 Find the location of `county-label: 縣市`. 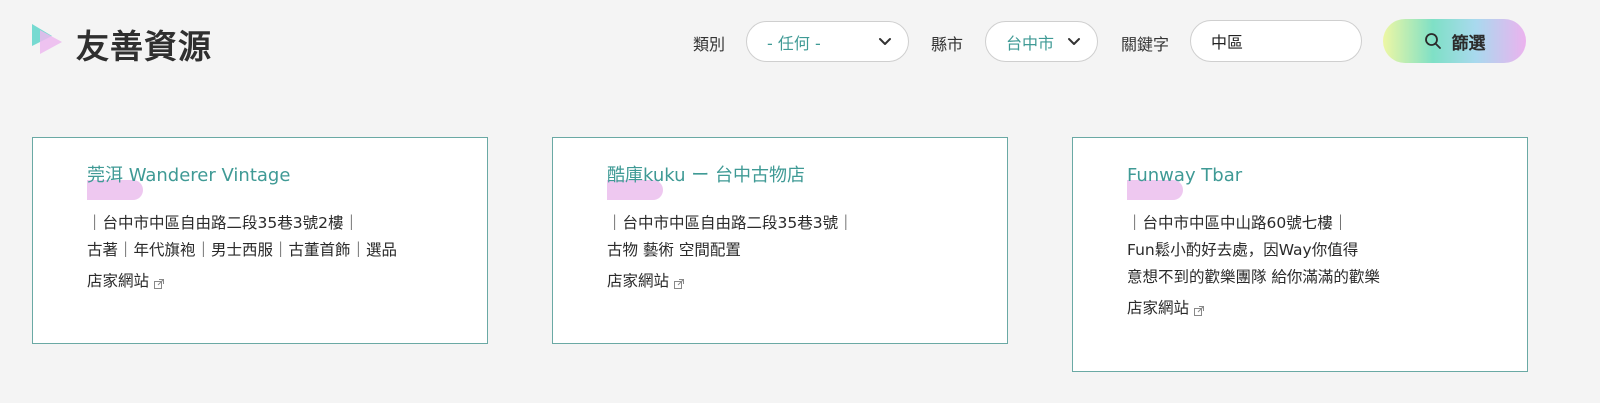

county-label: 縣市 is located at coordinates (947, 44).